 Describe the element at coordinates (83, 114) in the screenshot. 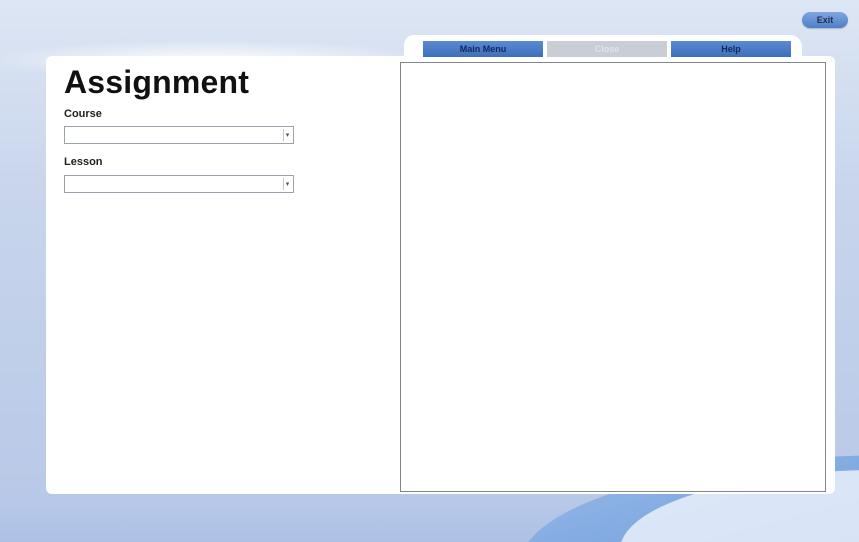

I see `course-label: Course` at that location.